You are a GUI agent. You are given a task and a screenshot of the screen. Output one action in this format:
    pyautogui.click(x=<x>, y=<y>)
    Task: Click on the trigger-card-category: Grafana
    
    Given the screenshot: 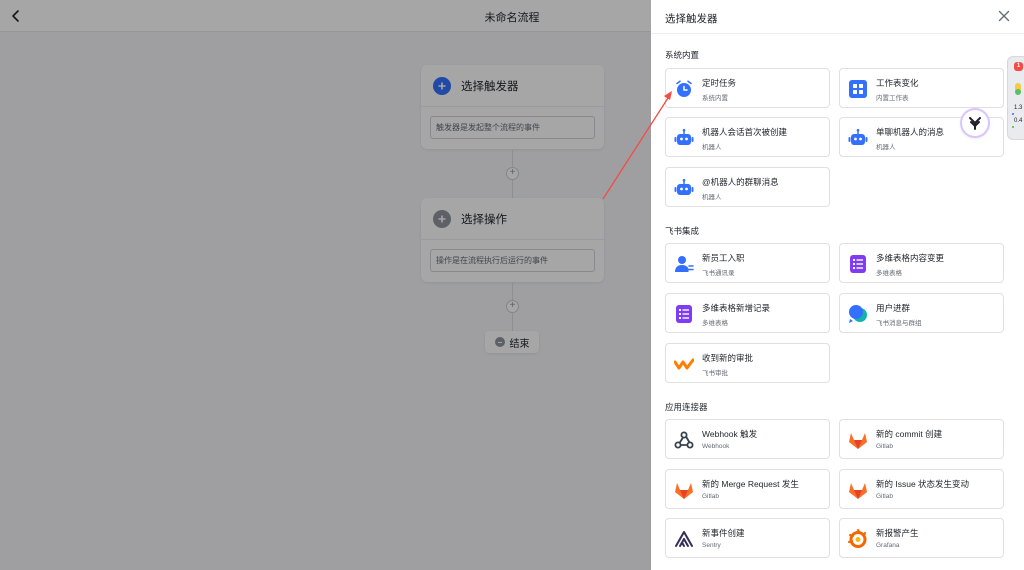 What is the action you would take?
    pyautogui.click(x=888, y=545)
    